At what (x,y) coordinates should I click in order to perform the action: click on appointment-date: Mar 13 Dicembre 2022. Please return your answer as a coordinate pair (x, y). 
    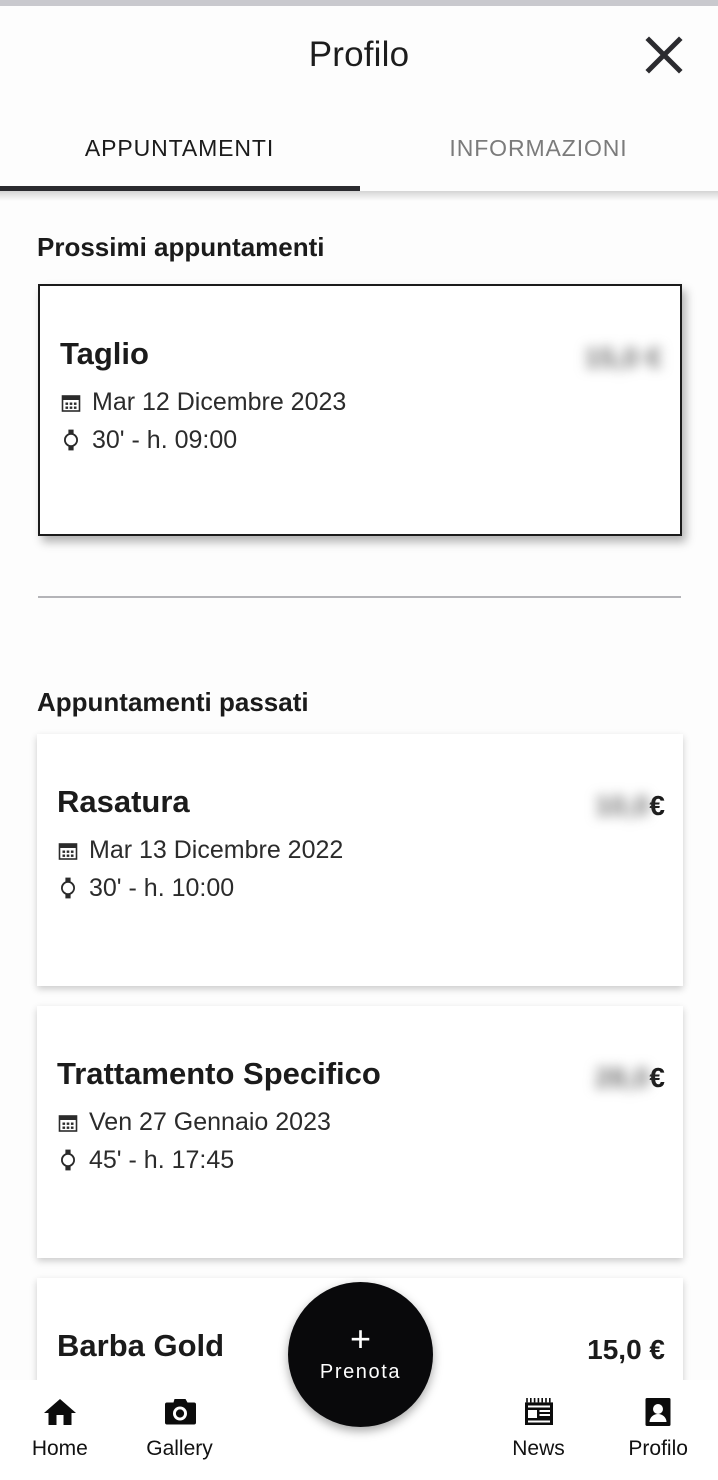
    Looking at the image, I should click on (216, 850).